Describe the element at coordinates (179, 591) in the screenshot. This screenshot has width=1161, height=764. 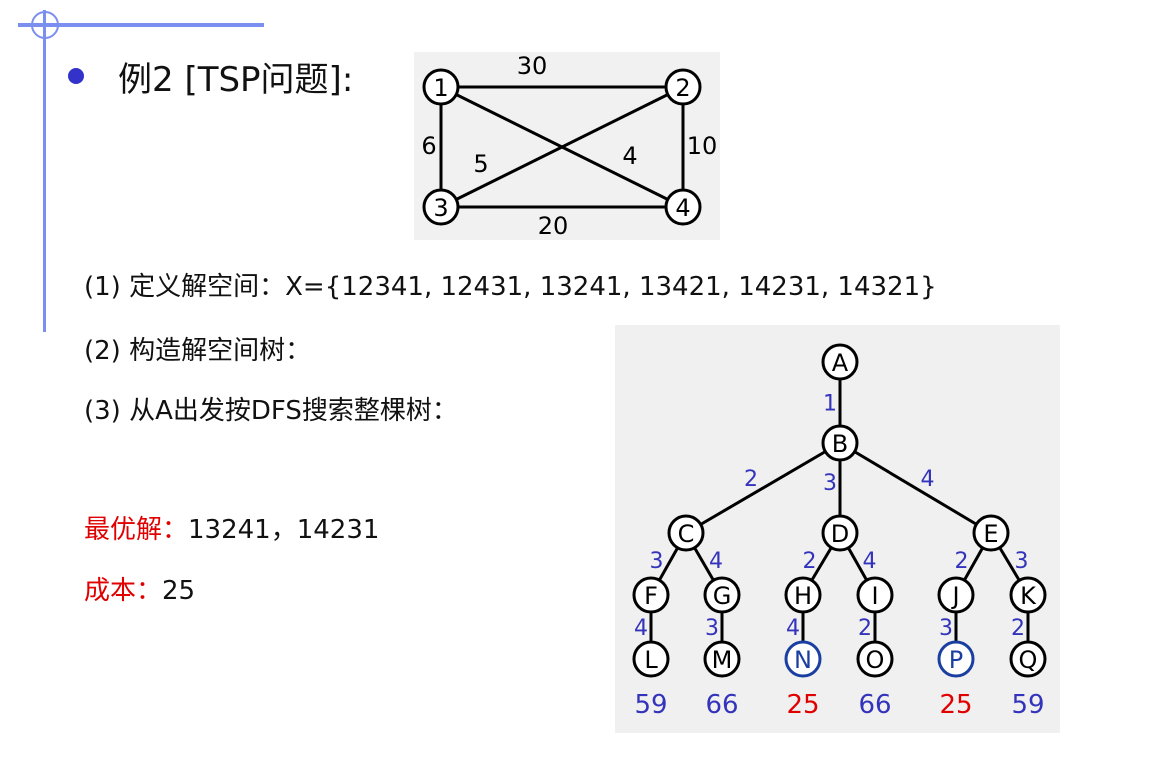
I see `cost-value: 25` at that location.